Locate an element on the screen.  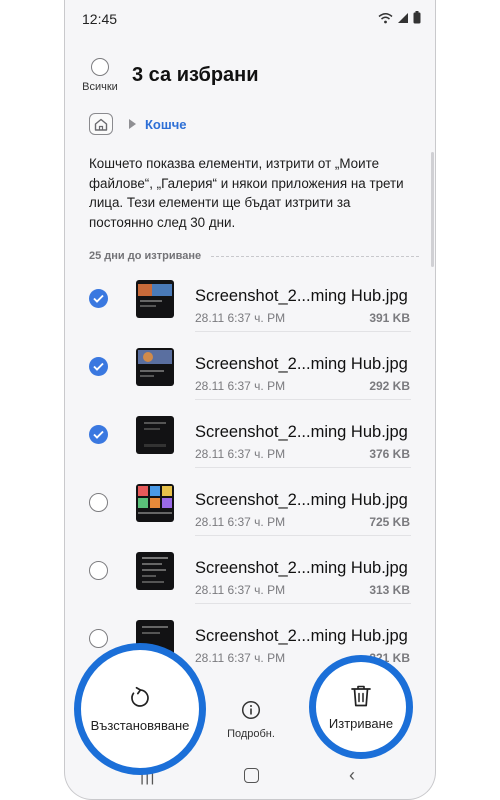
system-home-button is located at coordinates (251, 775).